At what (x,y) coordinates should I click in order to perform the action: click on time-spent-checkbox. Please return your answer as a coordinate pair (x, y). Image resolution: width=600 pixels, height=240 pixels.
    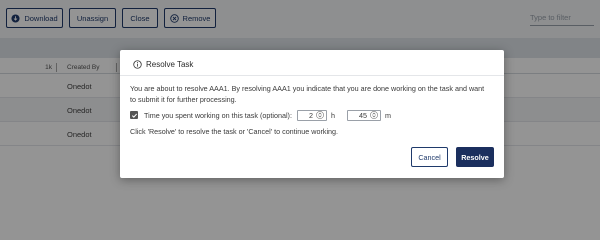
    Looking at the image, I should click on (134, 115).